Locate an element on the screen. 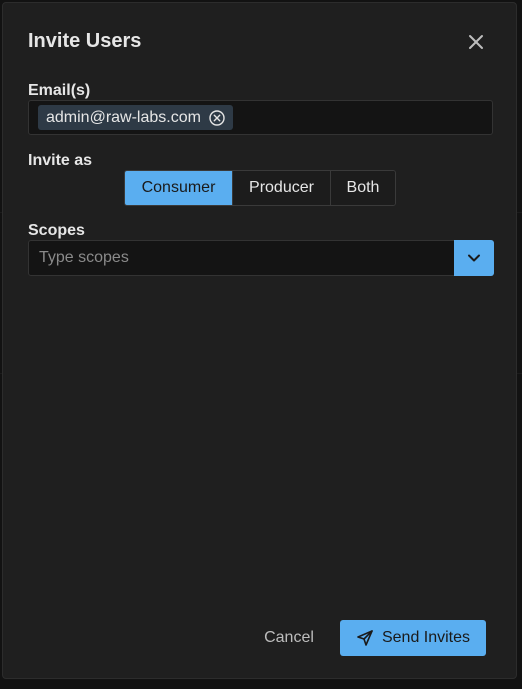 The height and width of the screenshot is (689, 522). send-invites-label: Send Invites is located at coordinates (426, 637).